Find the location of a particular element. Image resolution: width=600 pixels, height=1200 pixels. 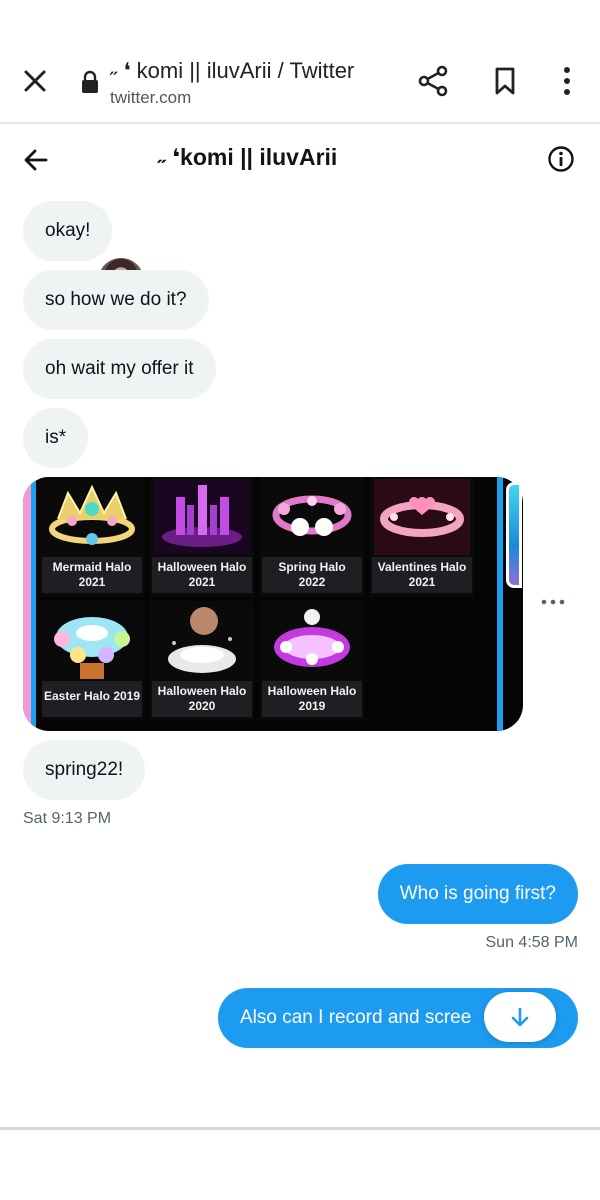

more-vertical-icon is located at coordinates (567, 81).